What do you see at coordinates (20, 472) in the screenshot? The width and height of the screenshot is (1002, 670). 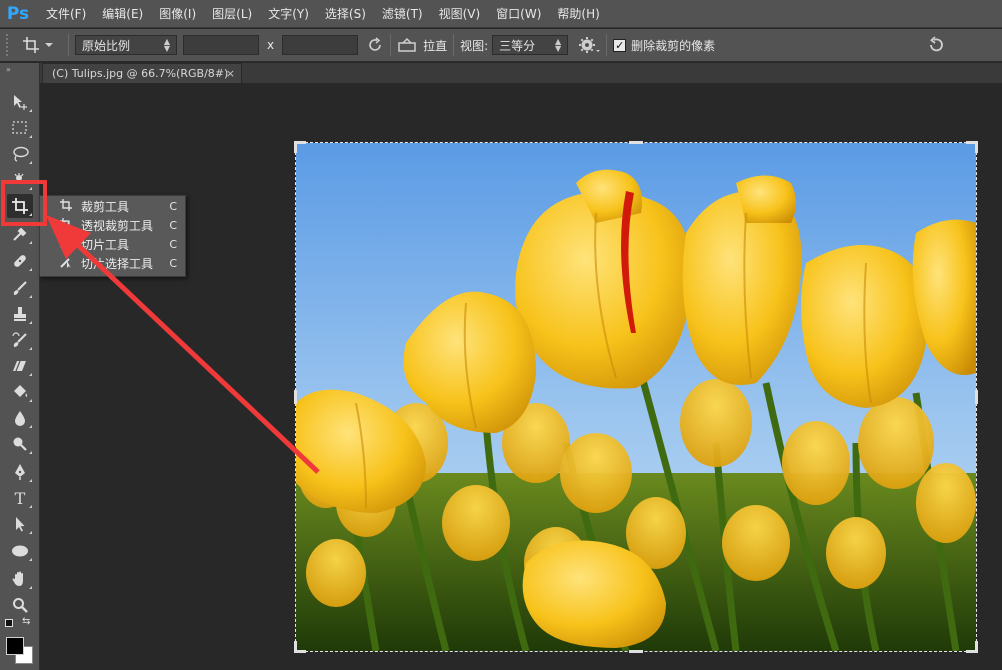 I see `pen-tool` at bounding box center [20, 472].